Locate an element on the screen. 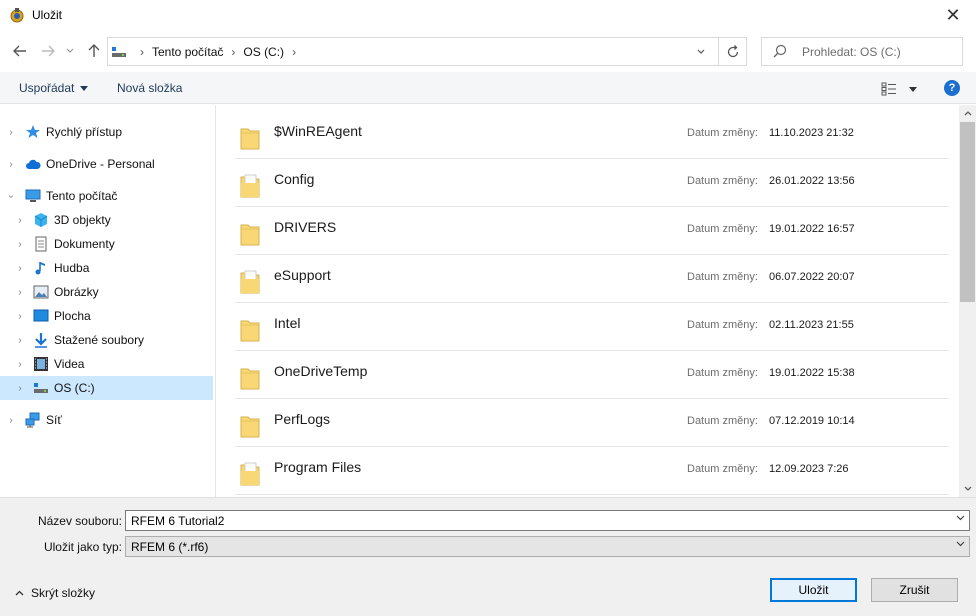  file-name: PerfLogs is located at coordinates (302, 419).